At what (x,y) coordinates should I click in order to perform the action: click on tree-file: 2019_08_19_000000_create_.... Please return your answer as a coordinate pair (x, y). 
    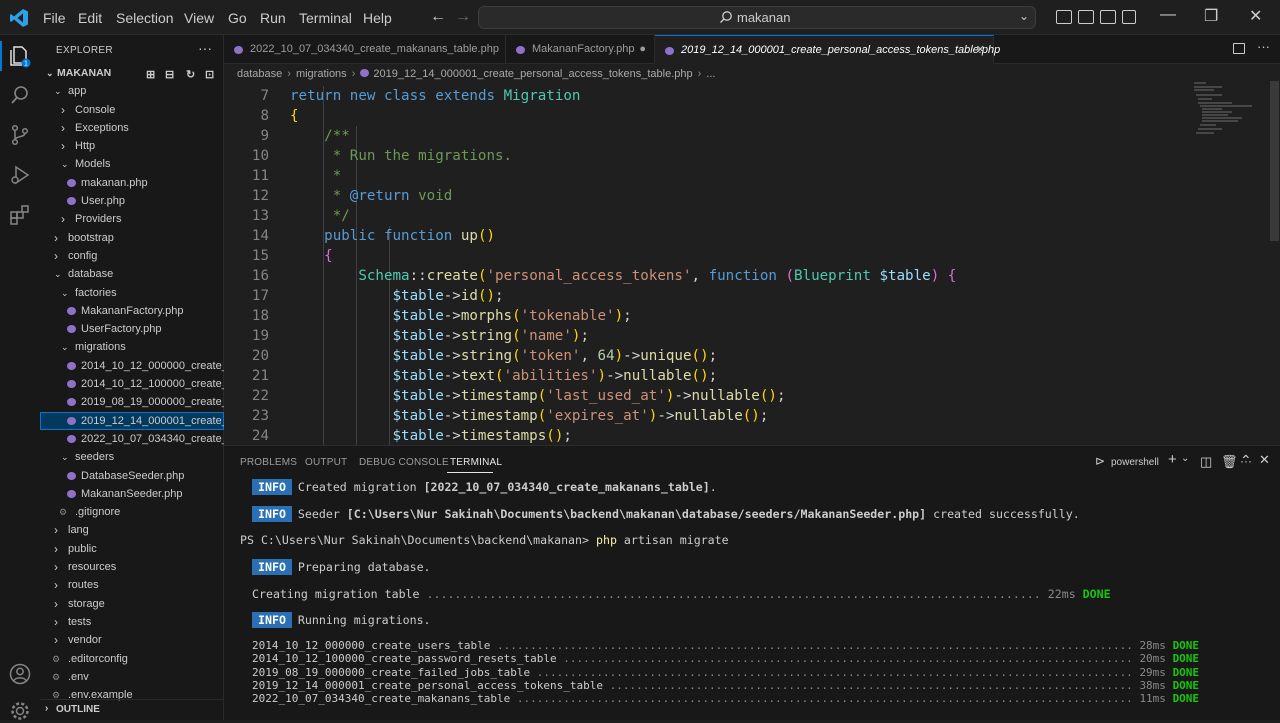
    Looking at the image, I should click on (132, 402).